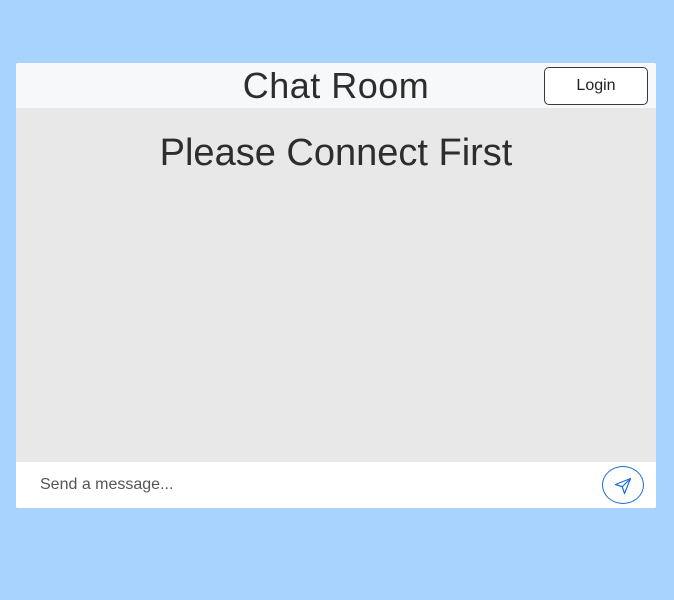 Image resolution: width=674 pixels, height=600 pixels. What do you see at coordinates (336, 153) in the screenshot?
I see `connection-status-message: Please Connect First` at bounding box center [336, 153].